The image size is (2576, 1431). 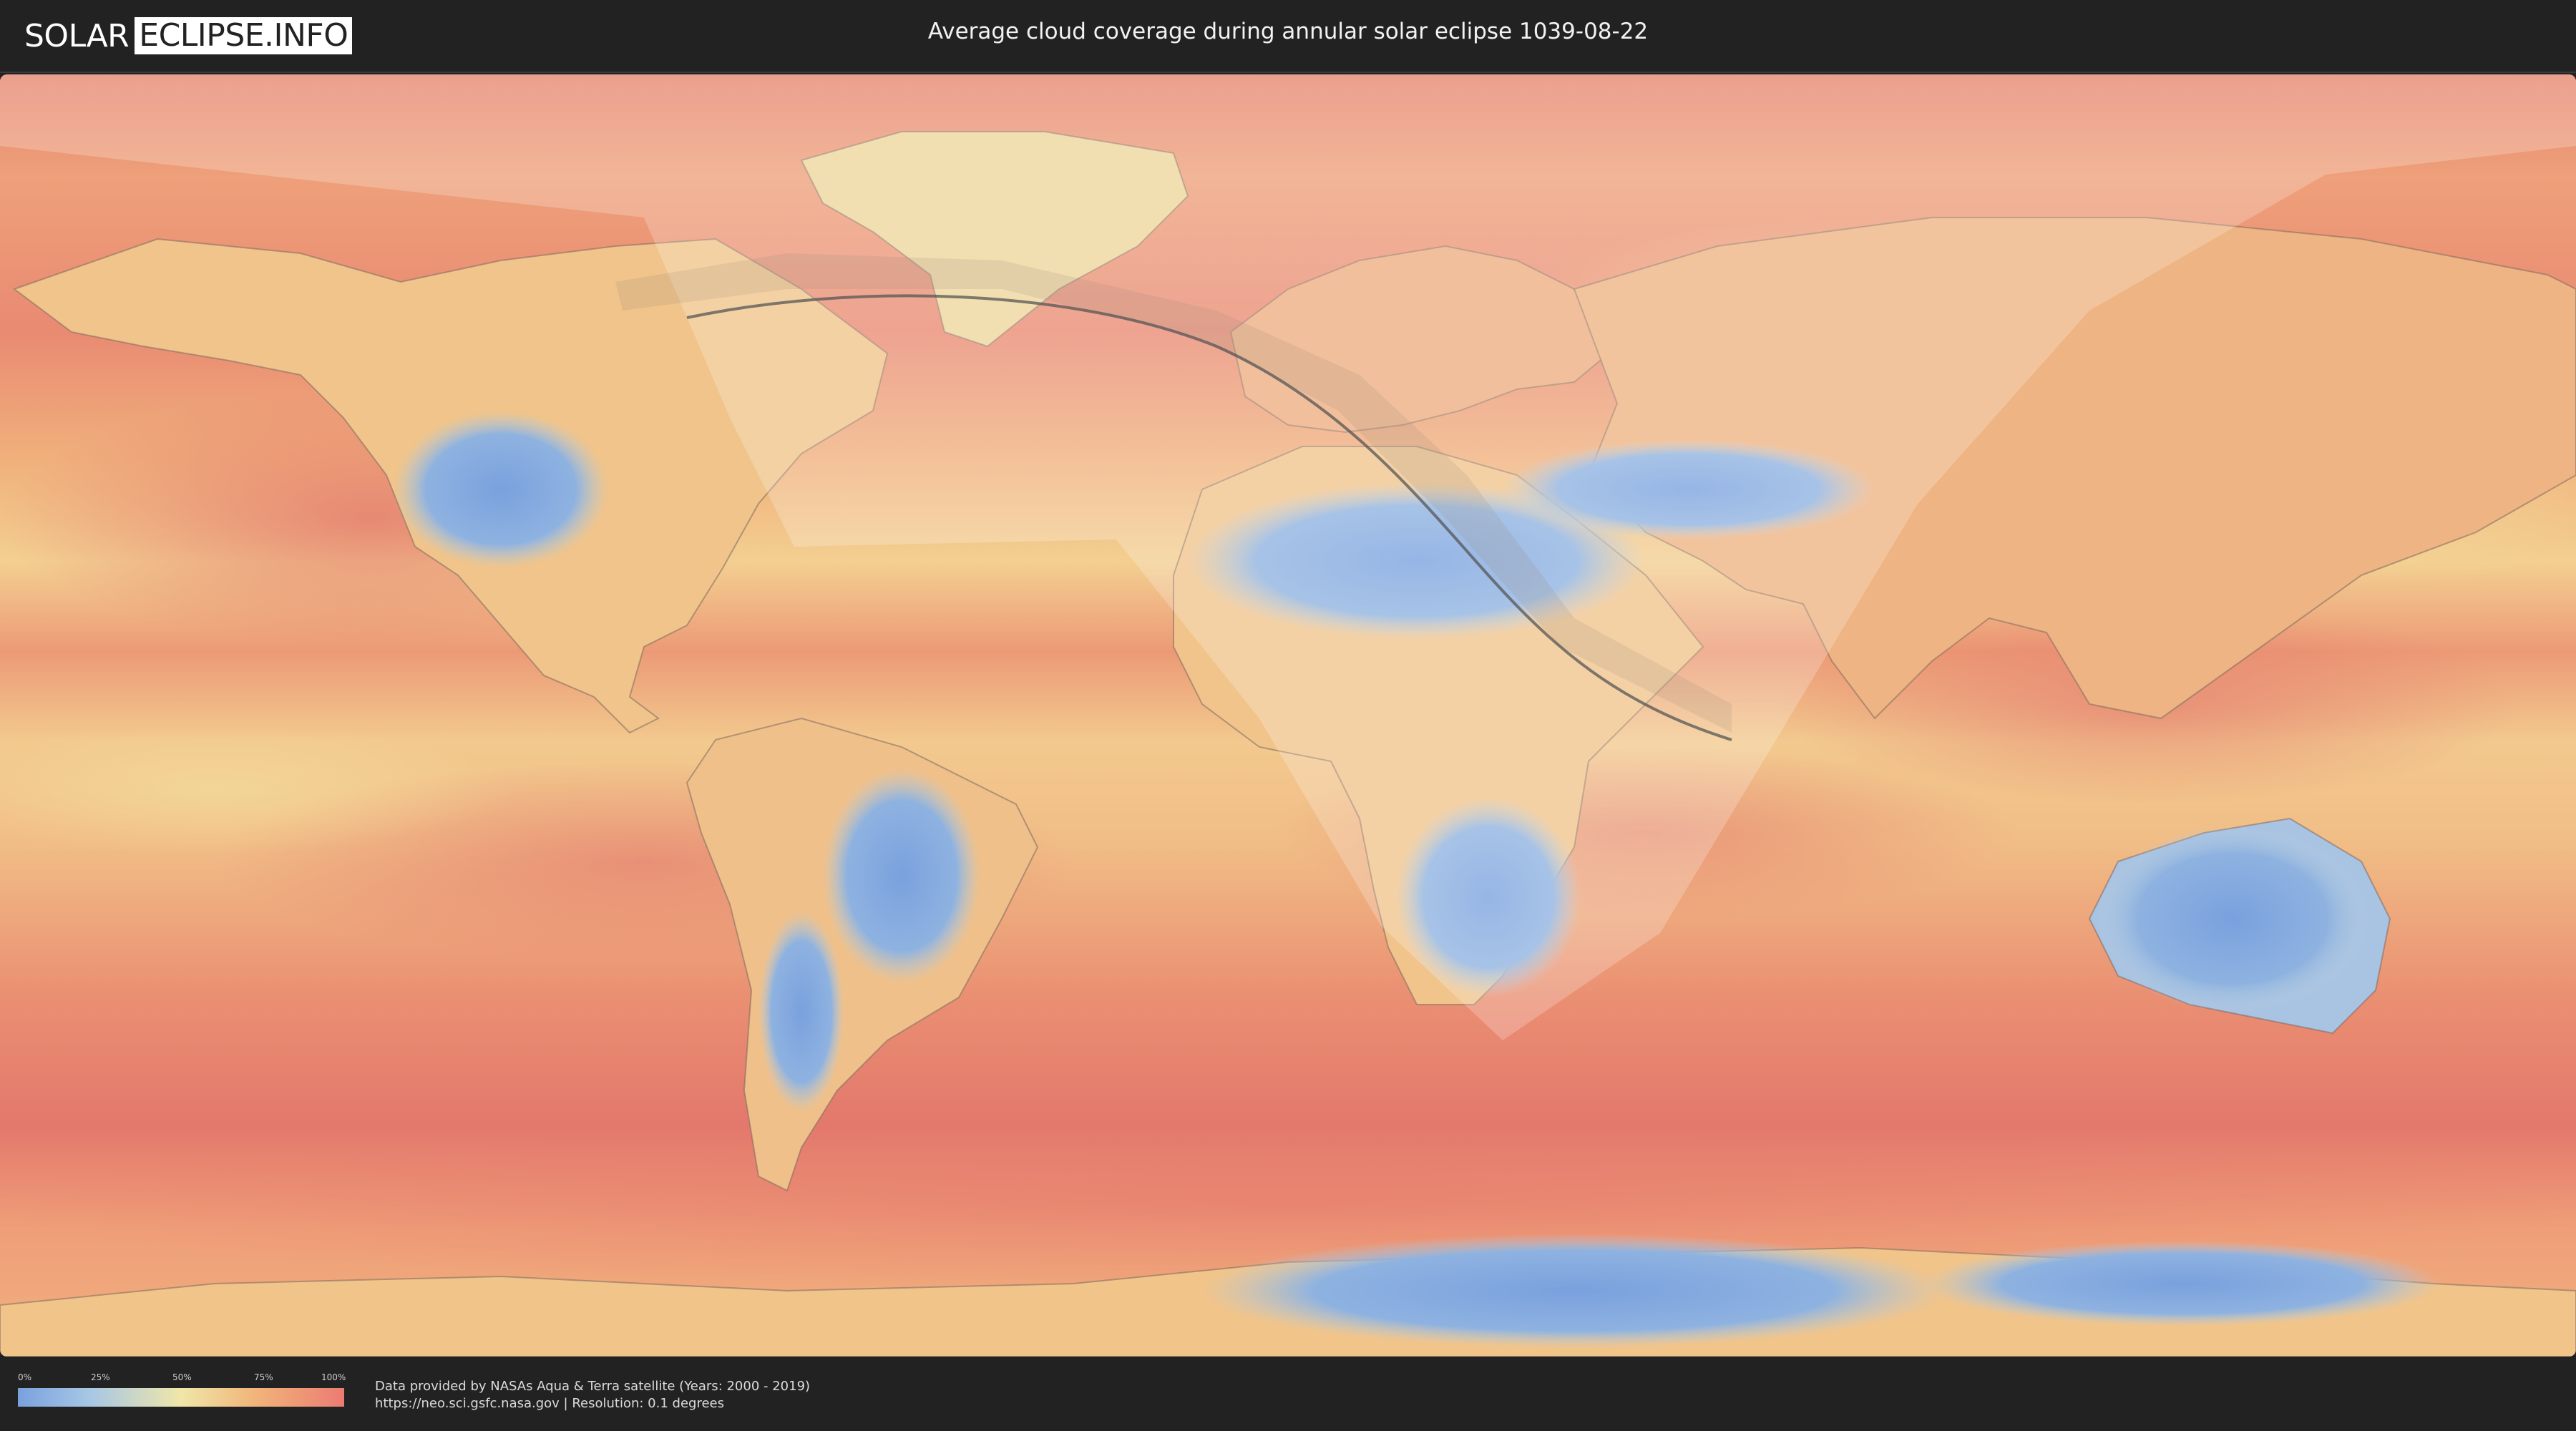 I want to click on legend-color-bar, so click(x=181, y=1397).